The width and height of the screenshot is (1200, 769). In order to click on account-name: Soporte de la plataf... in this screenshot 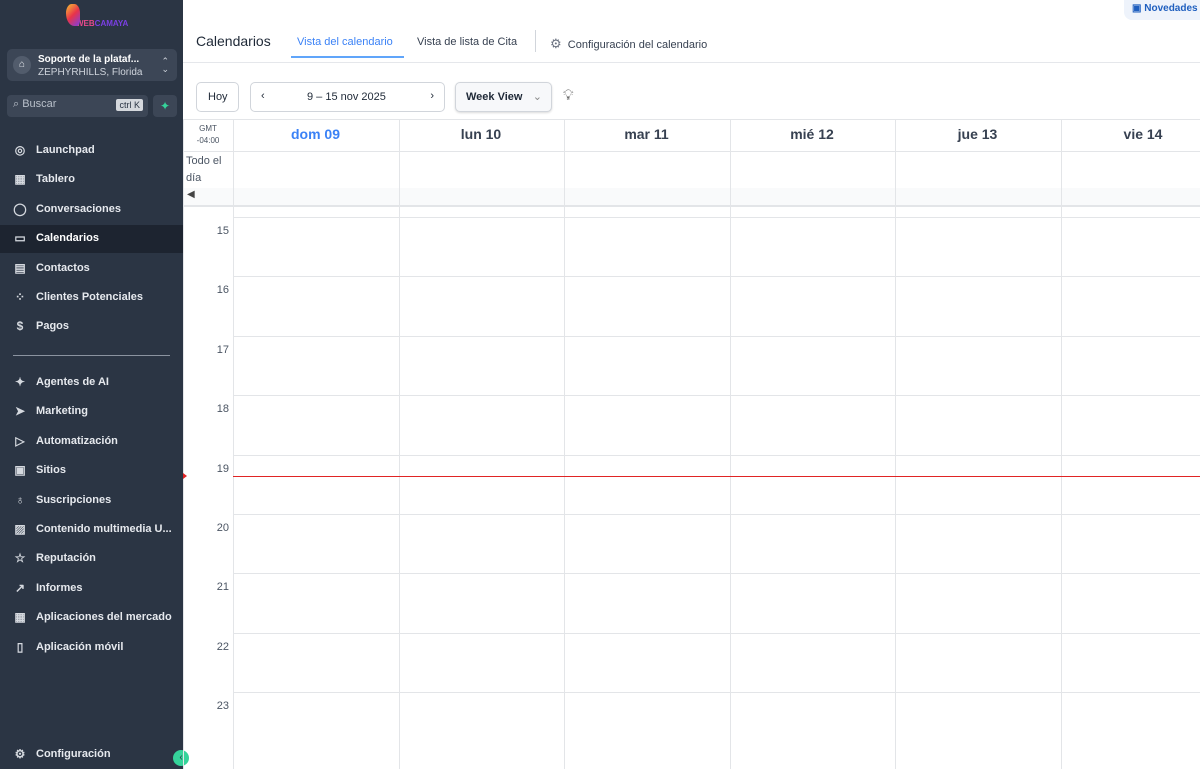, I will do `click(89, 59)`.